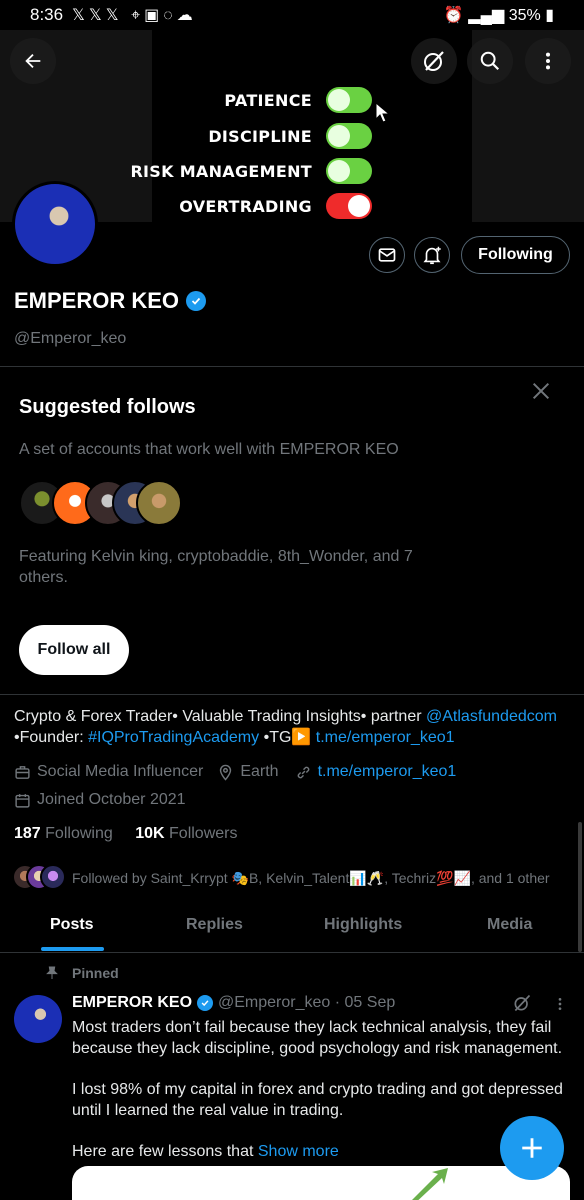 This screenshot has height=1200, width=584. What do you see at coordinates (259, 771) in the screenshot?
I see `profile-location: Earth` at bounding box center [259, 771].